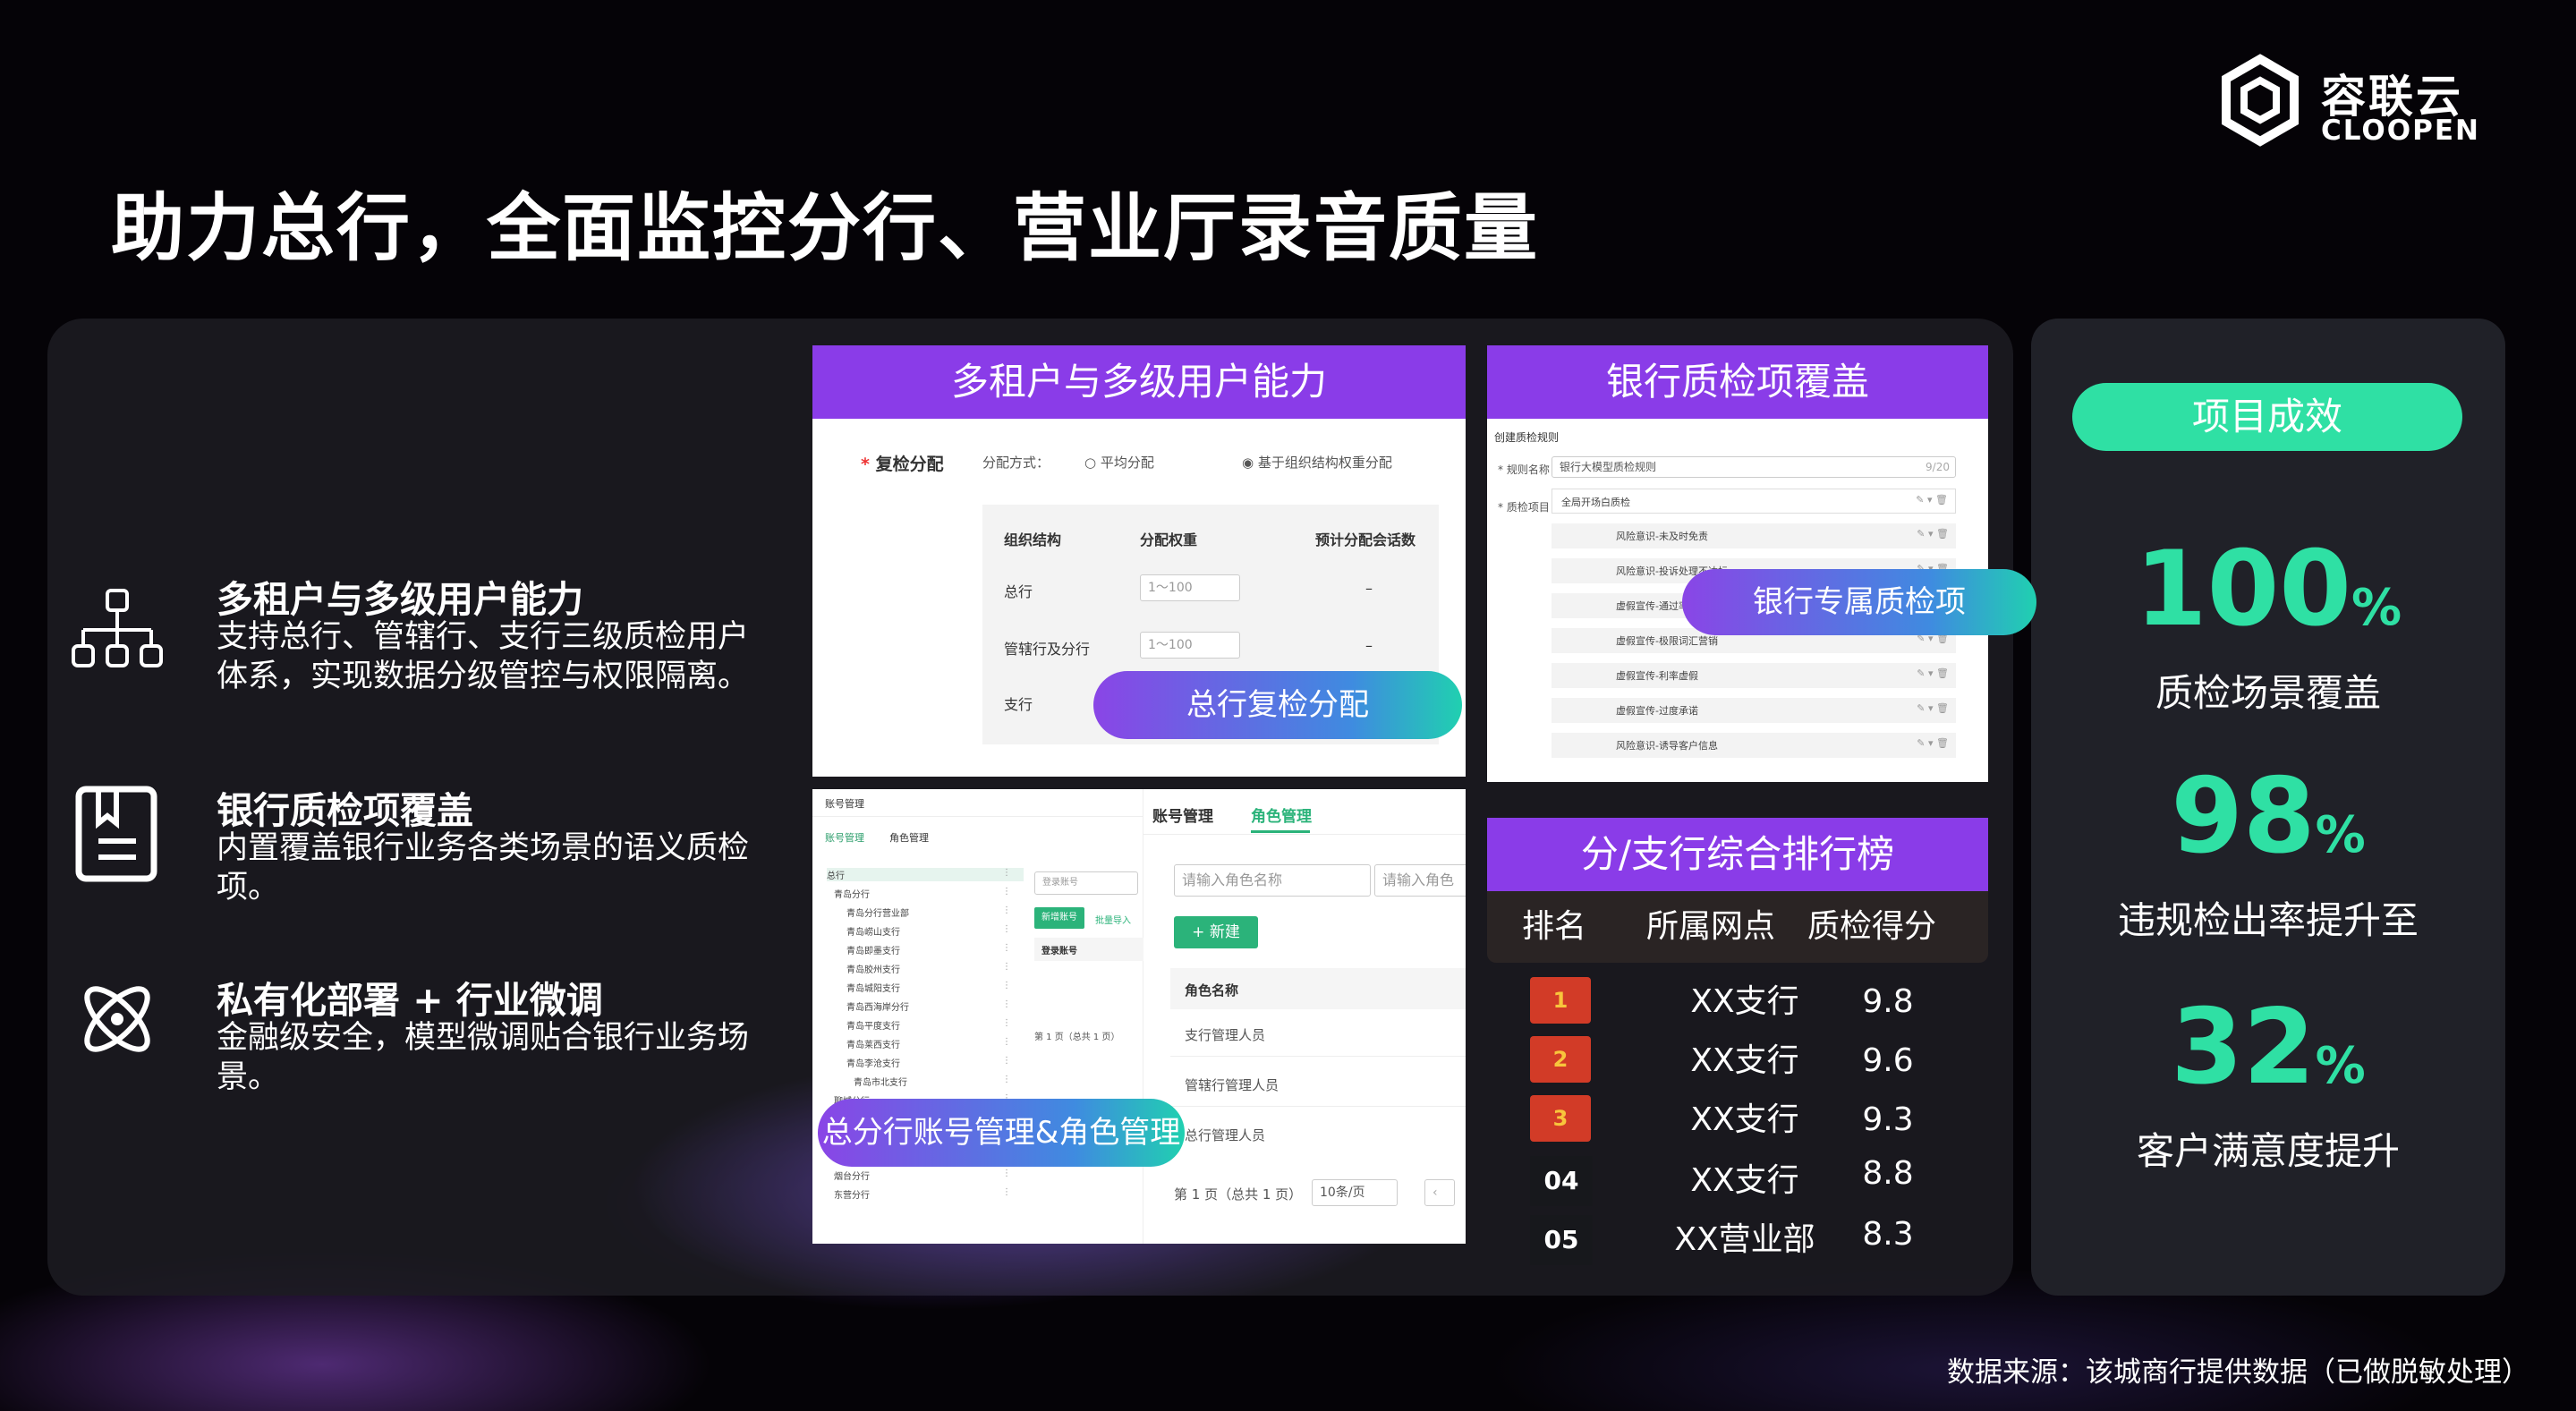  Describe the element at coordinates (1754, 675) in the screenshot. I see `qc-item-row: 虚假宣传-利率虚假 ✎ ▾ 🗑` at that location.